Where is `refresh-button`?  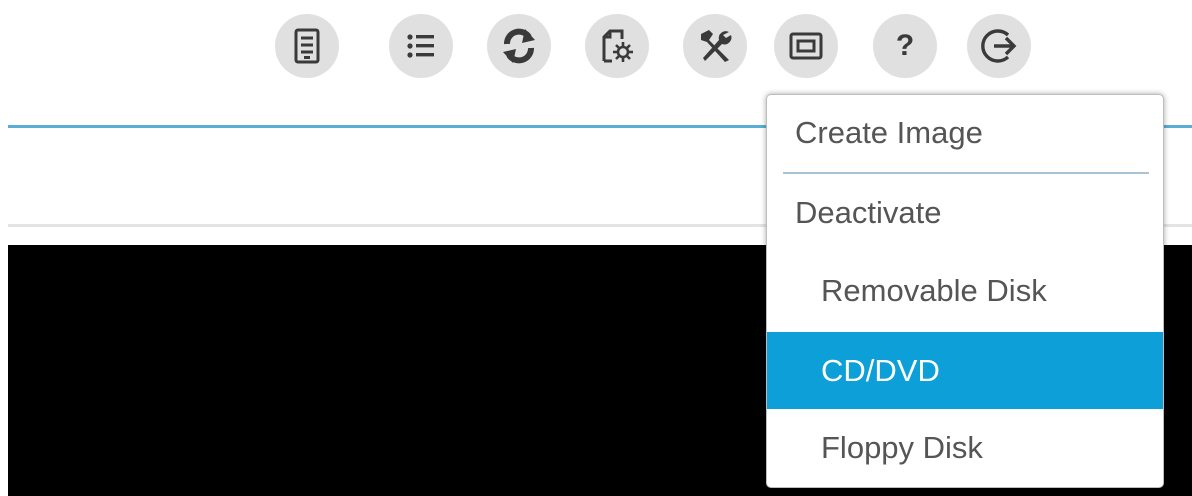 refresh-button is located at coordinates (519, 46).